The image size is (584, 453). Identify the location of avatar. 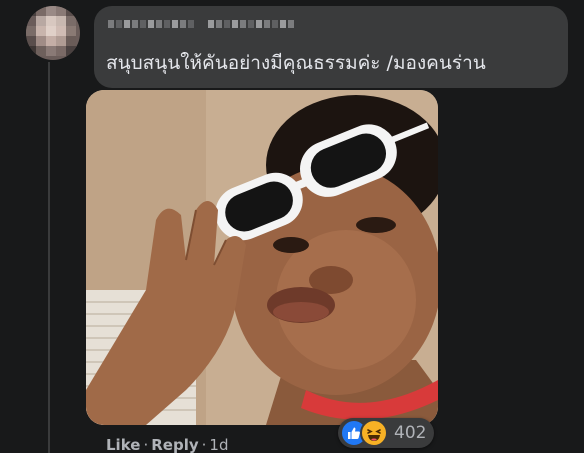
(53, 33).